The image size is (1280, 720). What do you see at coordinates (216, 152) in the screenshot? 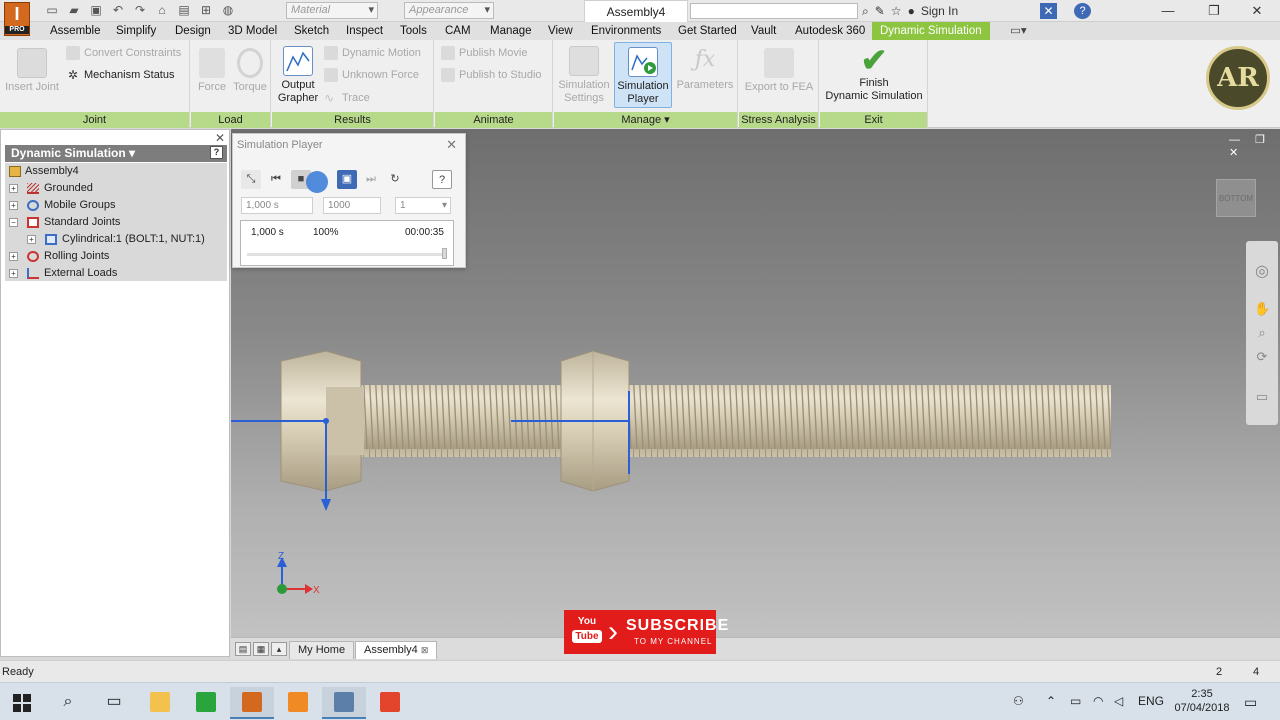
I see `browser-help-icon: ?` at bounding box center [216, 152].